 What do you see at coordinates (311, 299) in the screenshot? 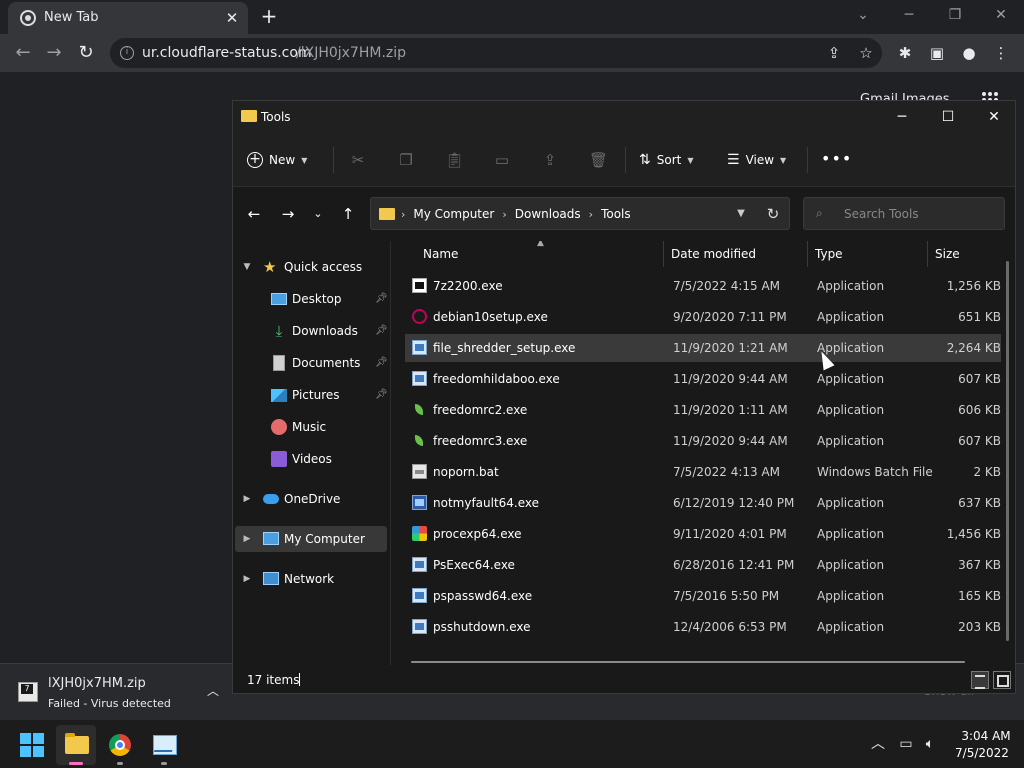
I see `nav-item-desktop: Desktop 📌︎` at bounding box center [311, 299].